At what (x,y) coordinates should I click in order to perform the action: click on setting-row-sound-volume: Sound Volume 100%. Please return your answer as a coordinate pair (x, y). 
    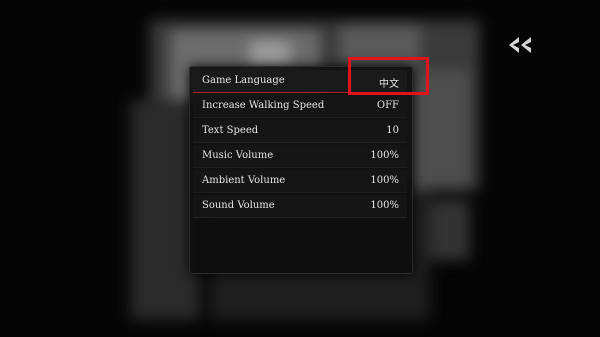
    Looking at the image, I should click on (300, 206).